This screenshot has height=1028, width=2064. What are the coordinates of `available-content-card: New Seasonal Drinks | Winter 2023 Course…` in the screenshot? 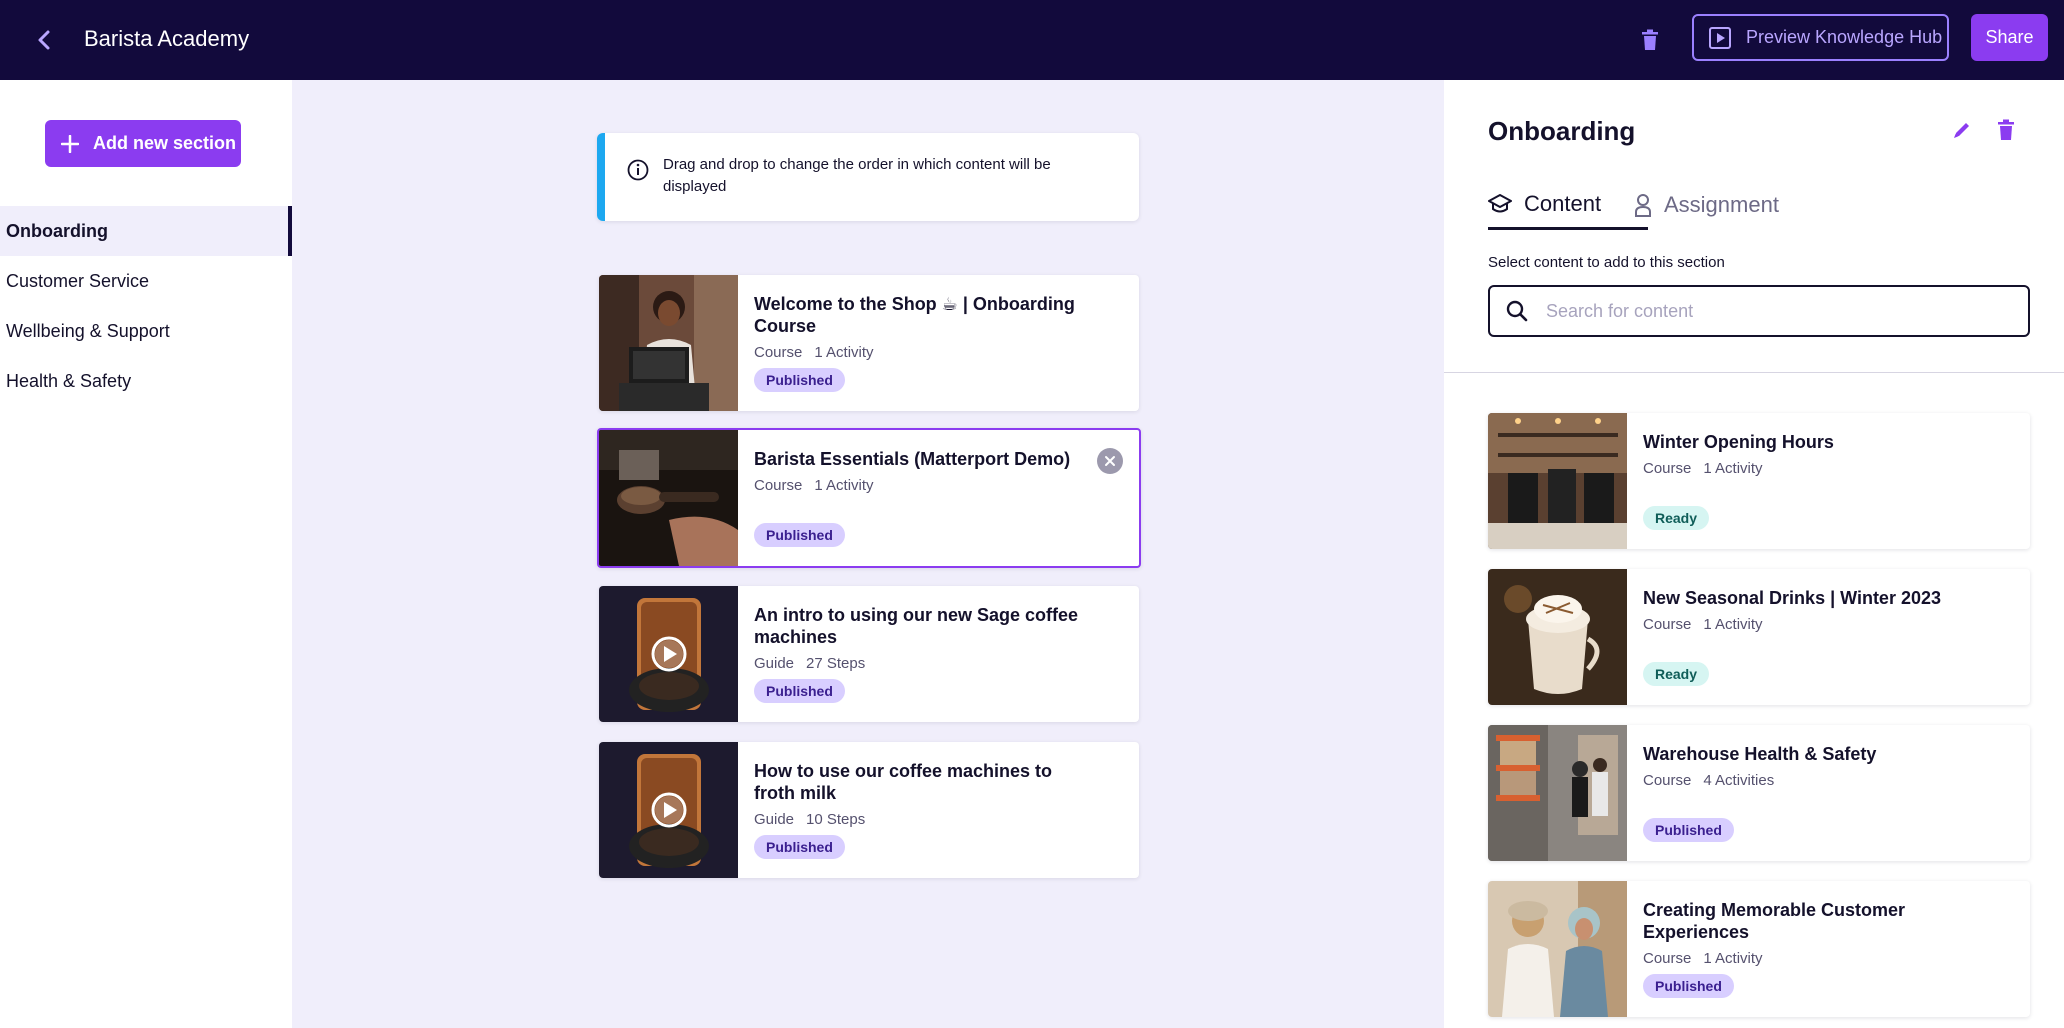 It's located at (1759, 637).